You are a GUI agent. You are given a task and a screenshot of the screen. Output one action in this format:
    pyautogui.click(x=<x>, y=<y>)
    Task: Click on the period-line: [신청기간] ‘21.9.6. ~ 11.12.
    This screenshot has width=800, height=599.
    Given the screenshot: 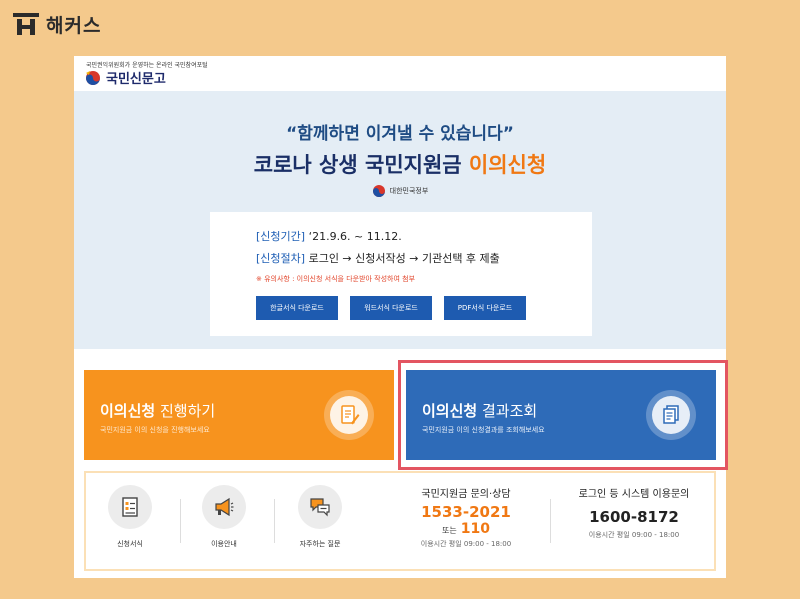 What is the action you would take?
    pyautogui.click(x=329, y=236)
    